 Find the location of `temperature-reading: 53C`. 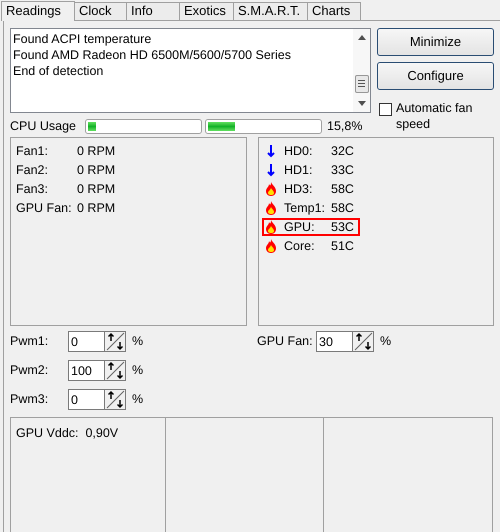

temperature-reading: 53C is located at coordinates (342, 227).